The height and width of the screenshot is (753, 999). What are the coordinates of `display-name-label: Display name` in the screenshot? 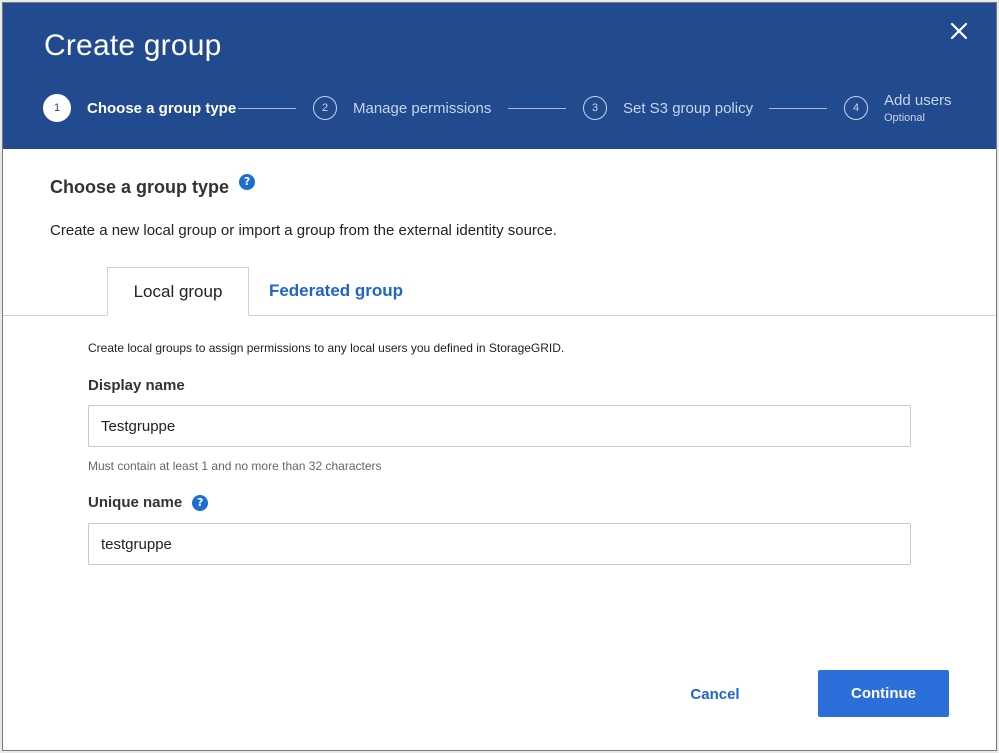 It's located at (136, 385).